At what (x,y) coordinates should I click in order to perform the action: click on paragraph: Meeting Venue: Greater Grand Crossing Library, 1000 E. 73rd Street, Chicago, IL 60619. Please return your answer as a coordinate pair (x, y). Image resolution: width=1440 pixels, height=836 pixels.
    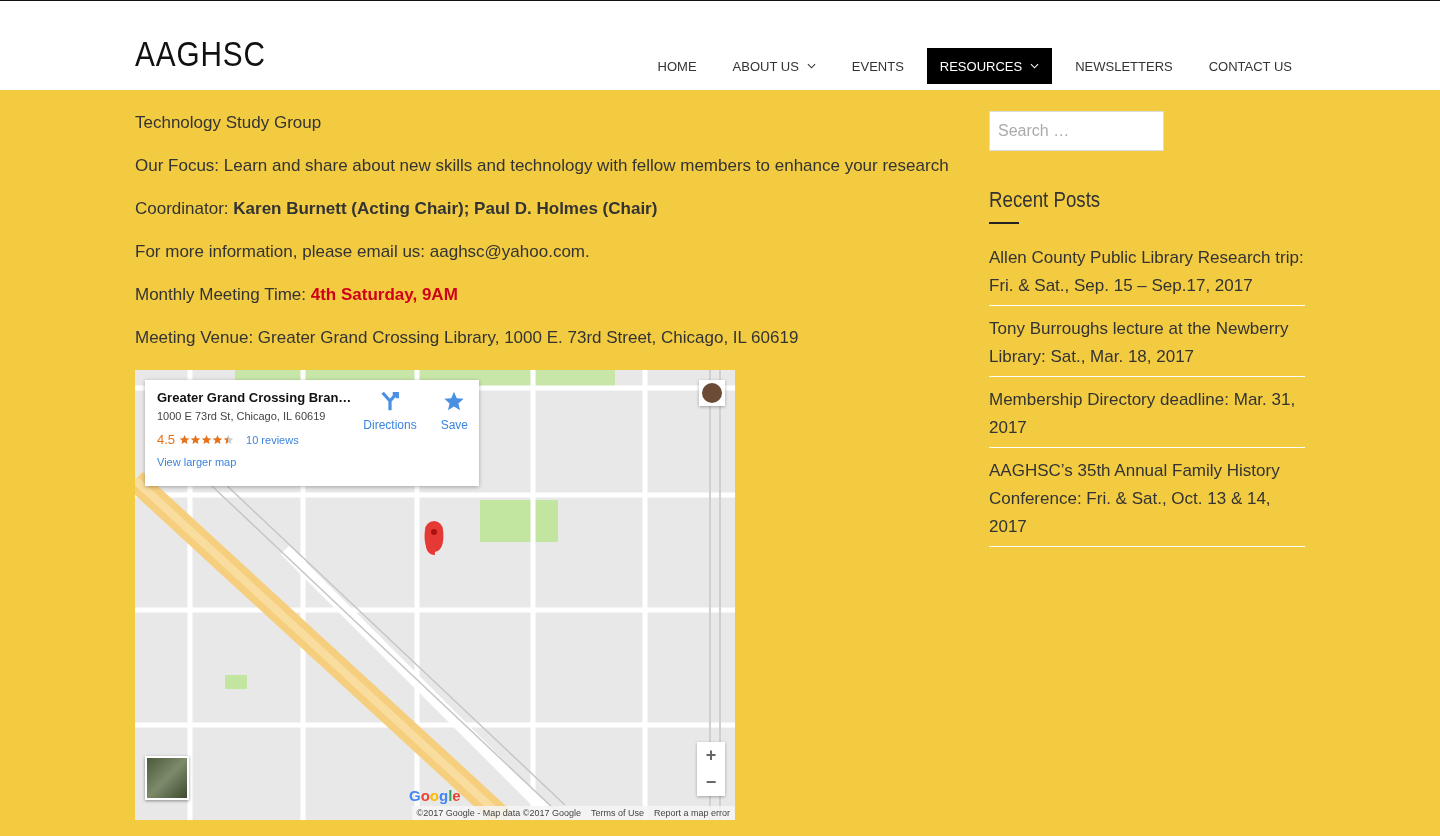
    Looking at the image, I should click on (467, 338).